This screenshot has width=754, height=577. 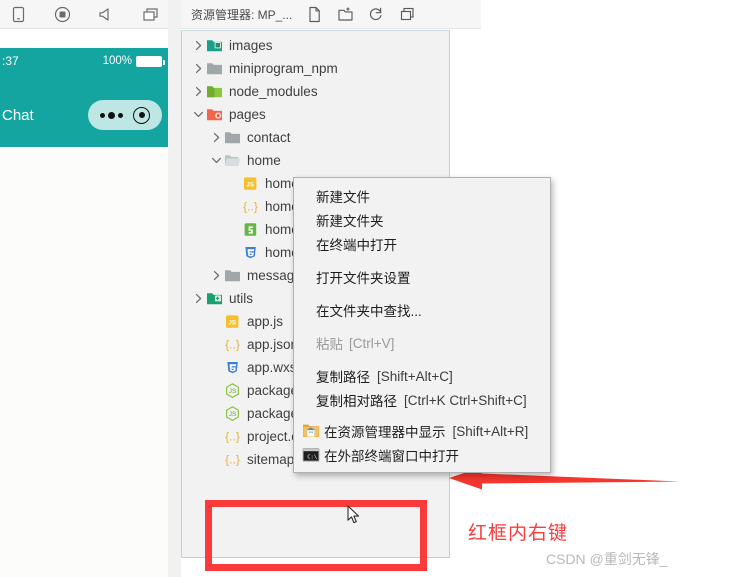 What do you see at coordinates (314, 14) in the screenshot?
I see `new-file-icon` at bounding box center [314, 14].